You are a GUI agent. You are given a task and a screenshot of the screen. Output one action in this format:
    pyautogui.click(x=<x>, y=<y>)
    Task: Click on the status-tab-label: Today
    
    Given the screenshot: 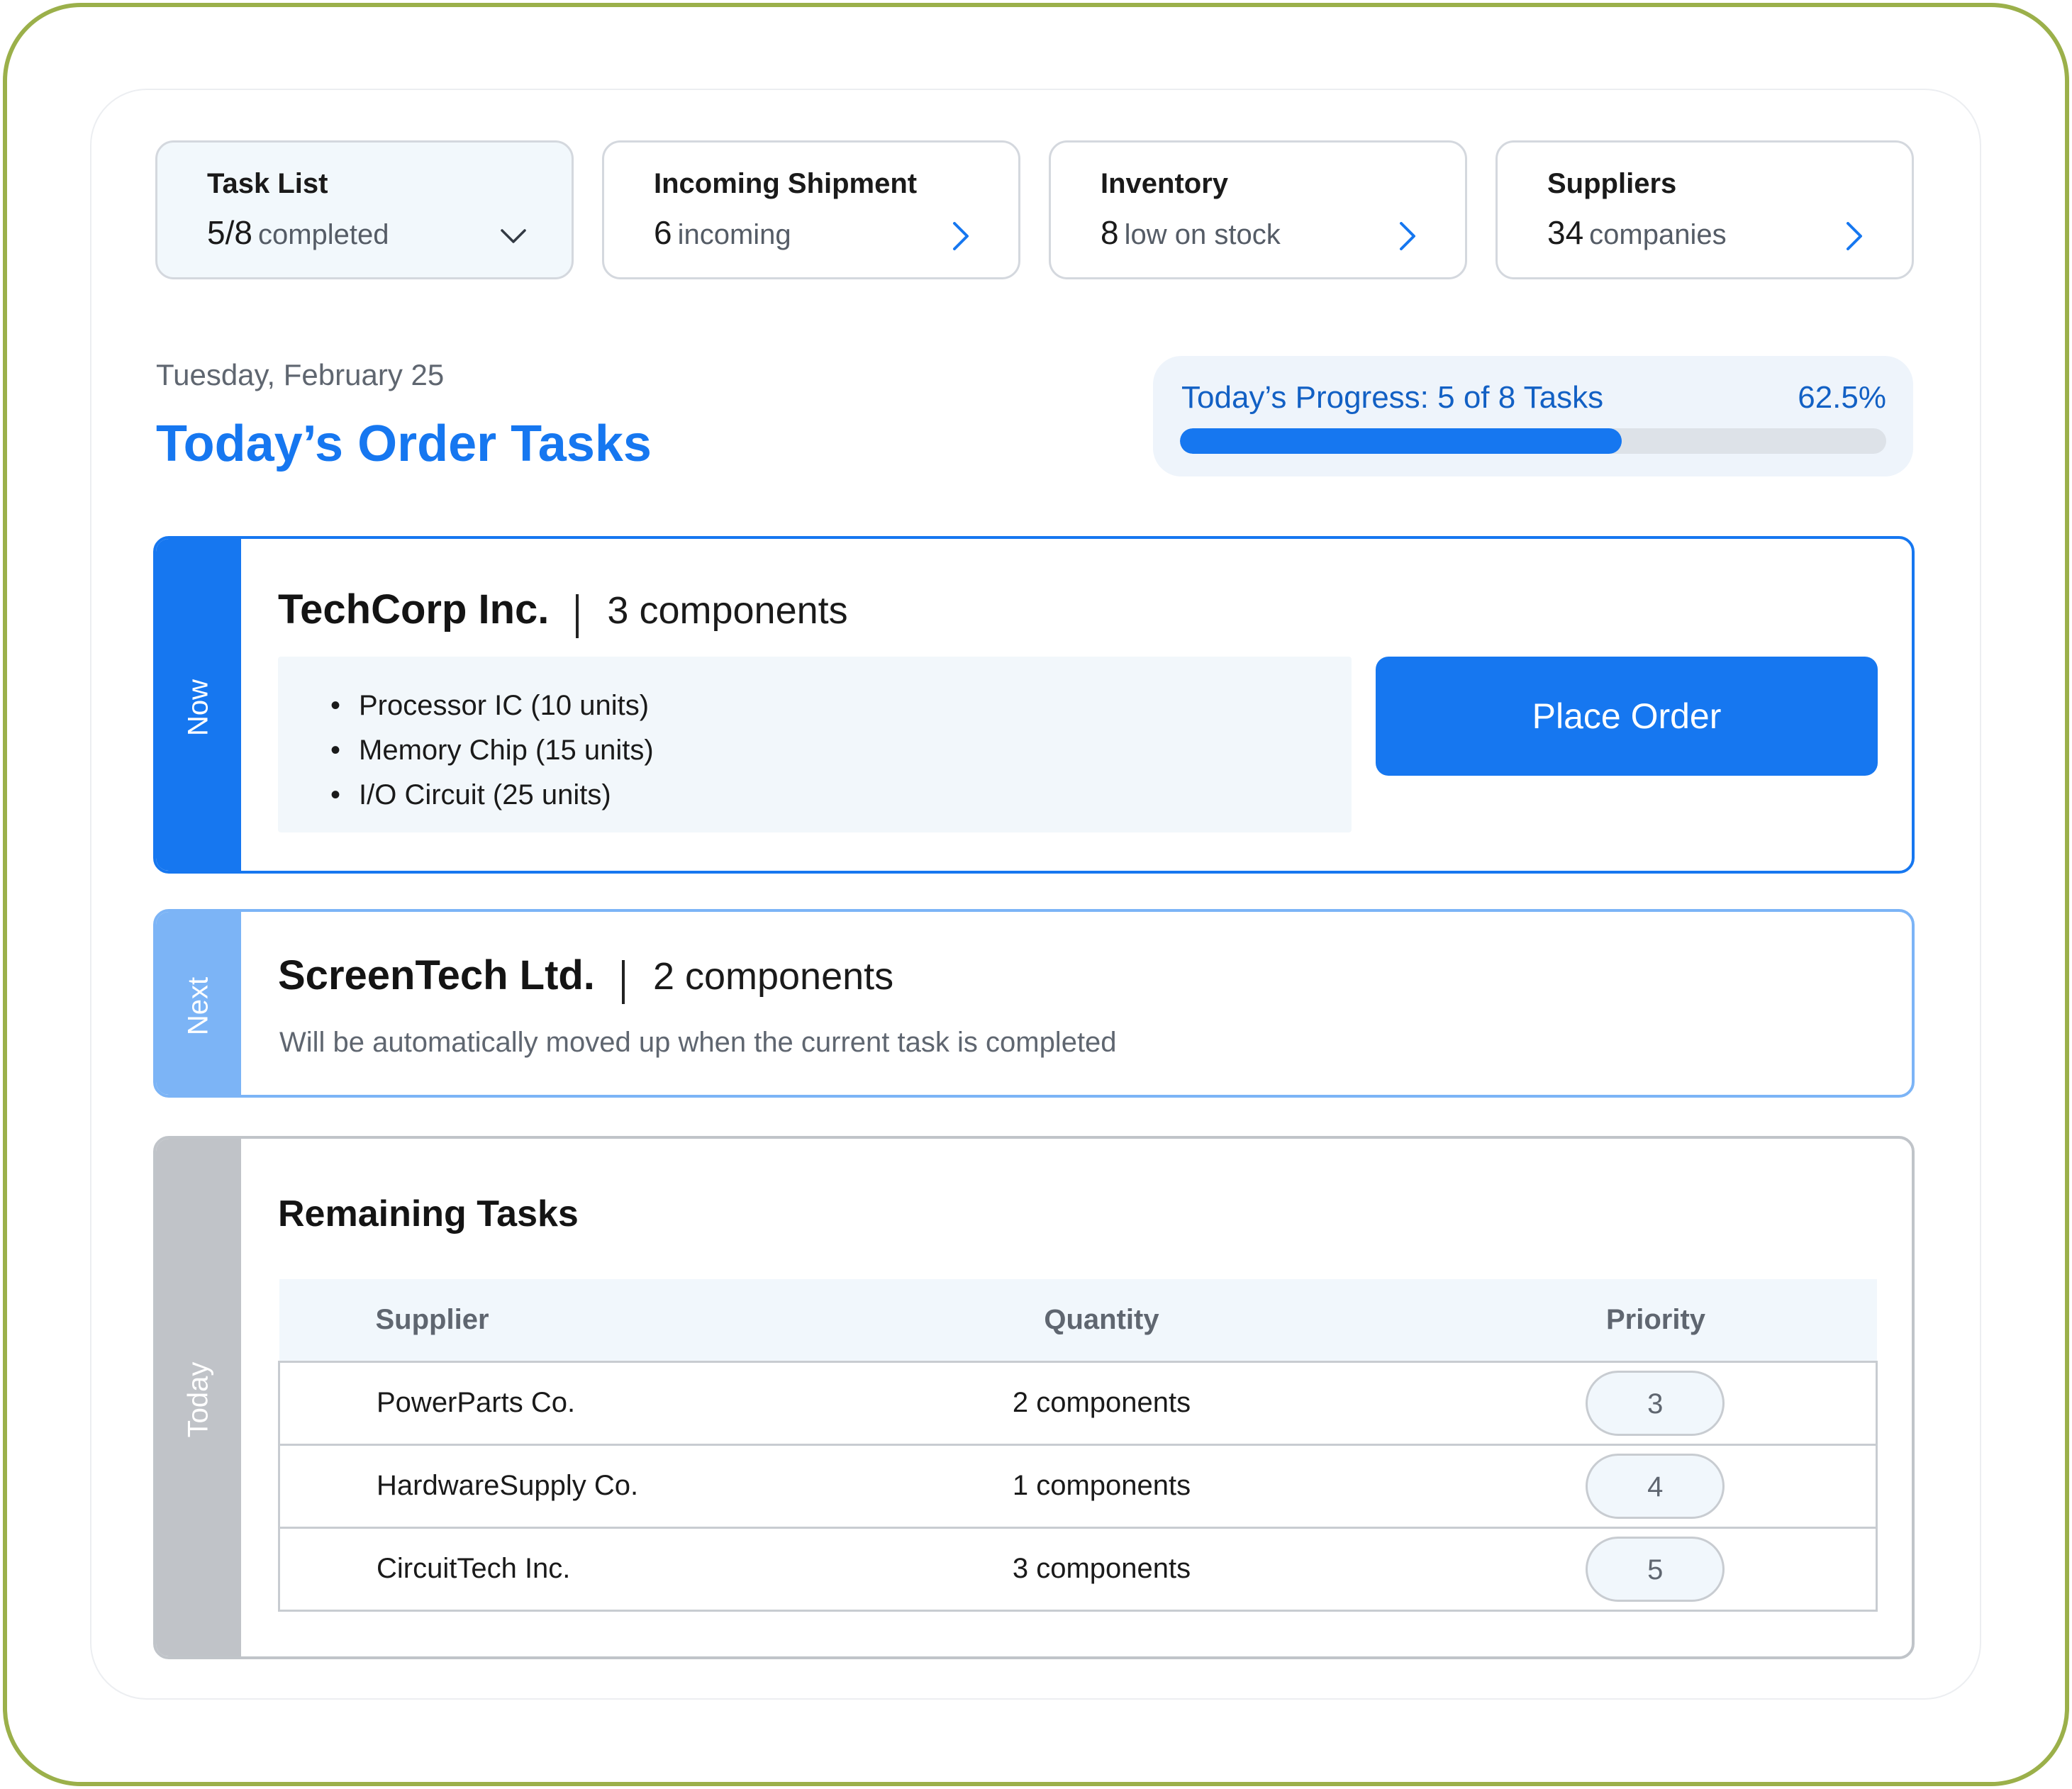 What is the action you would take?
    pyautogui.click(x=198, y=1400)
    